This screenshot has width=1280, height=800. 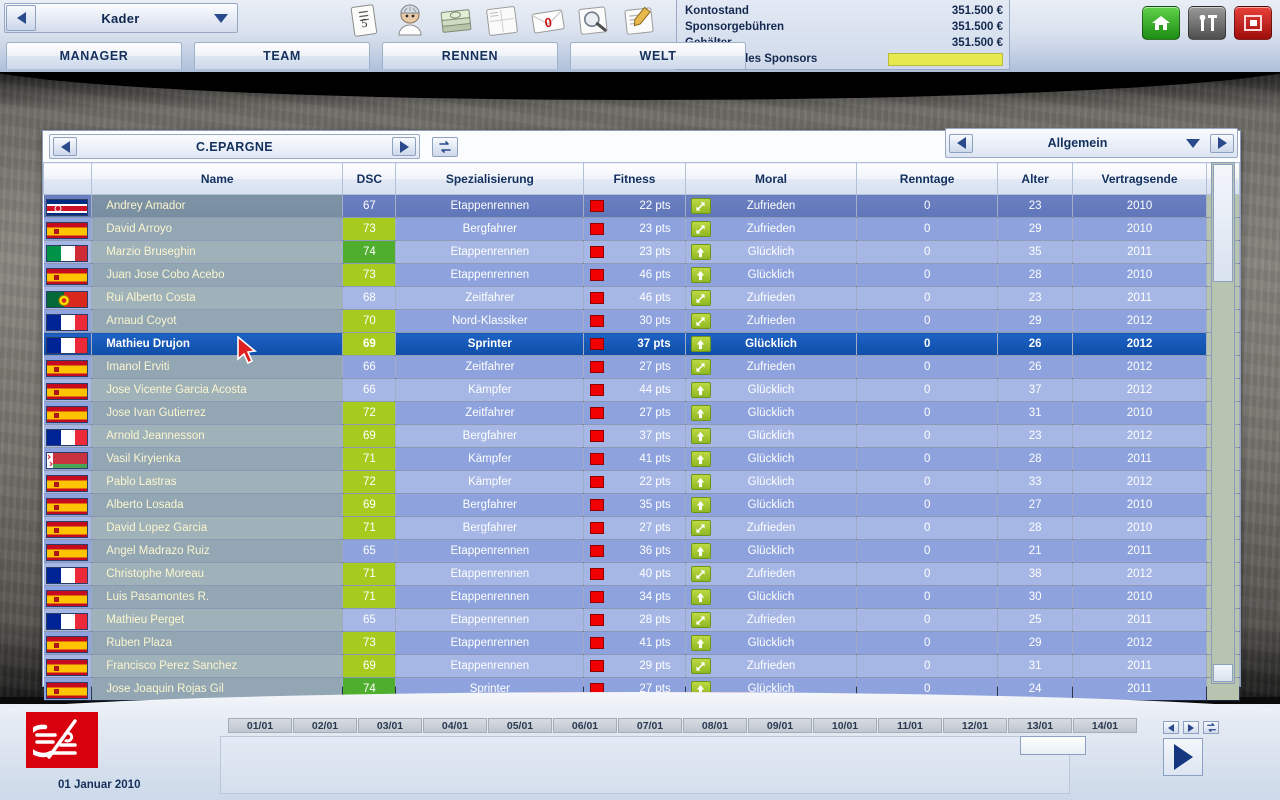 What do you see at coordinates (217, 666) in the screenshot?
I see `cell-rider-name: Francisco Perez Sanchez` at bounding box center [217, 666].